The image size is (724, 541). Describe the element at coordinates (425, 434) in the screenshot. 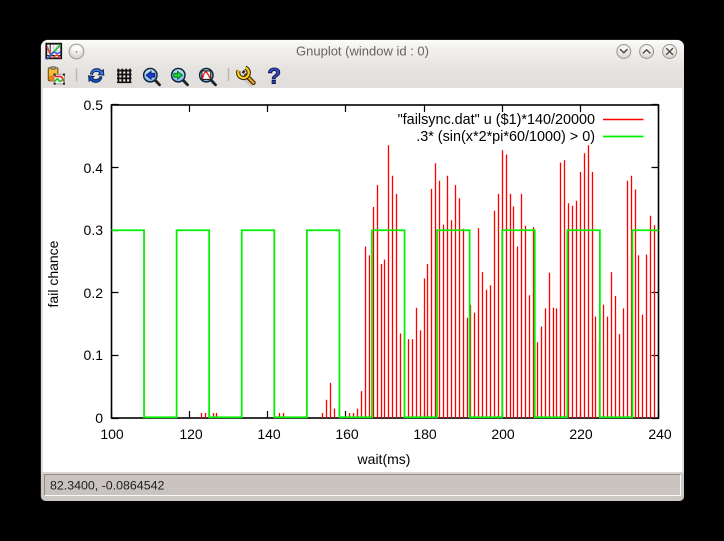

I see `svg-text: 180` at that location.